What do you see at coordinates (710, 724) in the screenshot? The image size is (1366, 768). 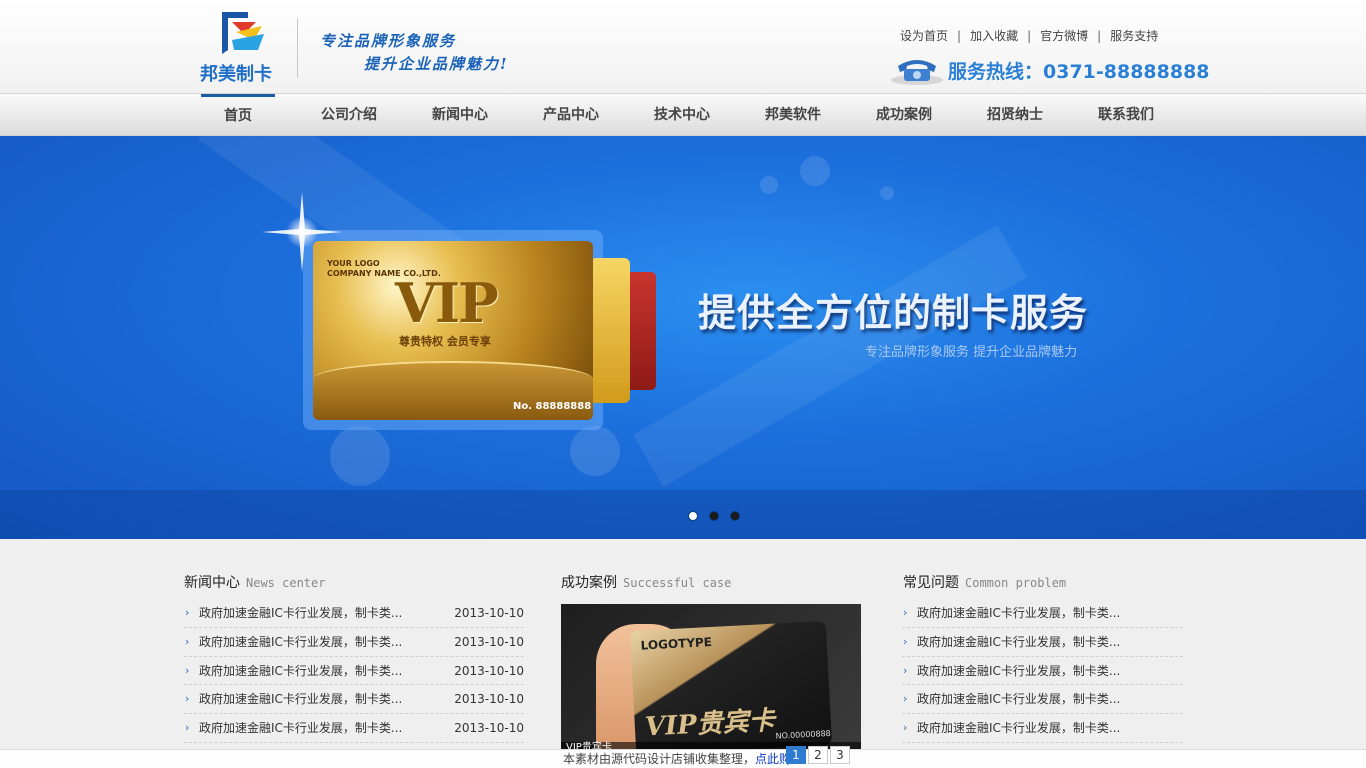 I see `case-card-vip: VIP贵宾卡` at bounding box center [710, 724].